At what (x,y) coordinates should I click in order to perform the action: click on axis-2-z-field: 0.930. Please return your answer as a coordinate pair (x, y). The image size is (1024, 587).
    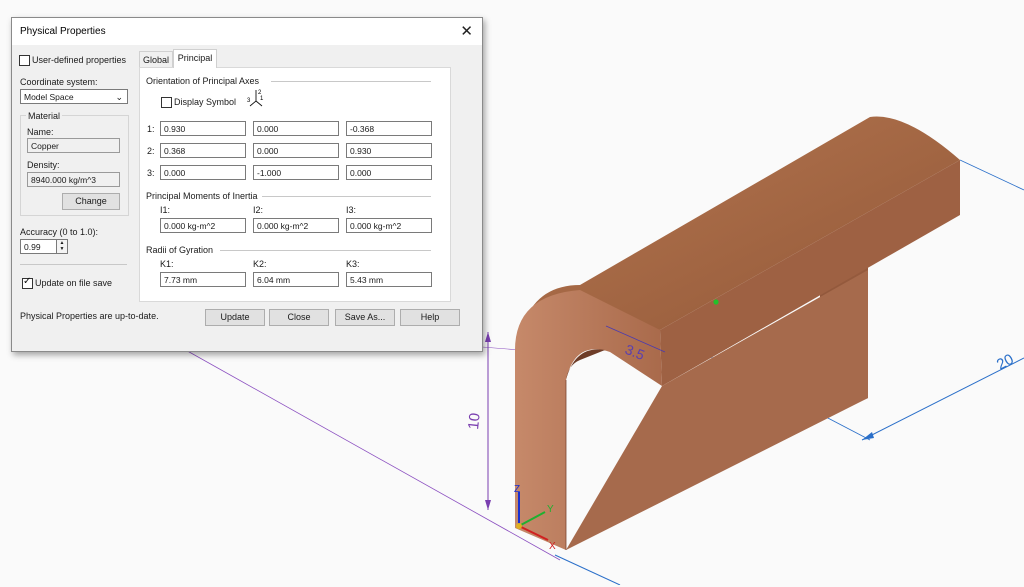
    Looking at the image, I should click on (389, 150).